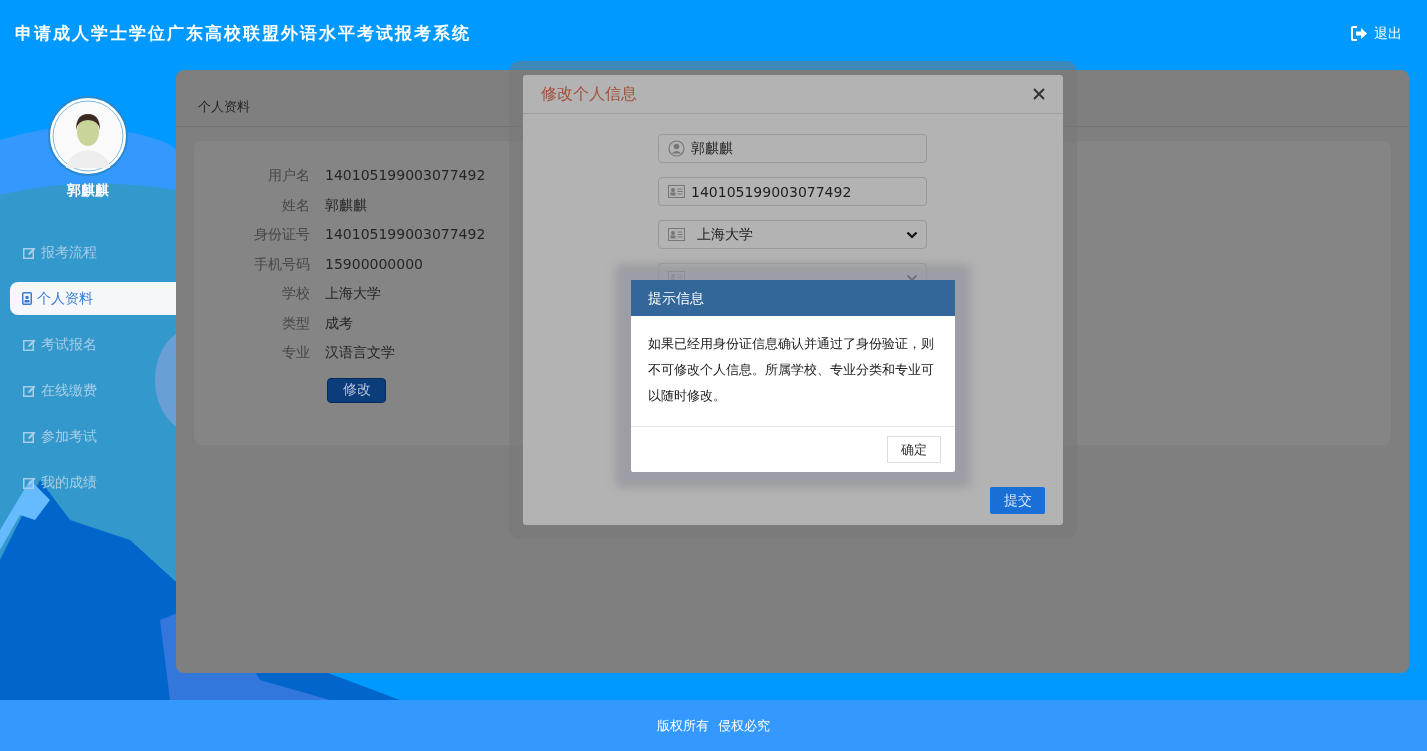 This screenshot has height=751, width=1427. I want to click on user-icon, so click(676, 148).